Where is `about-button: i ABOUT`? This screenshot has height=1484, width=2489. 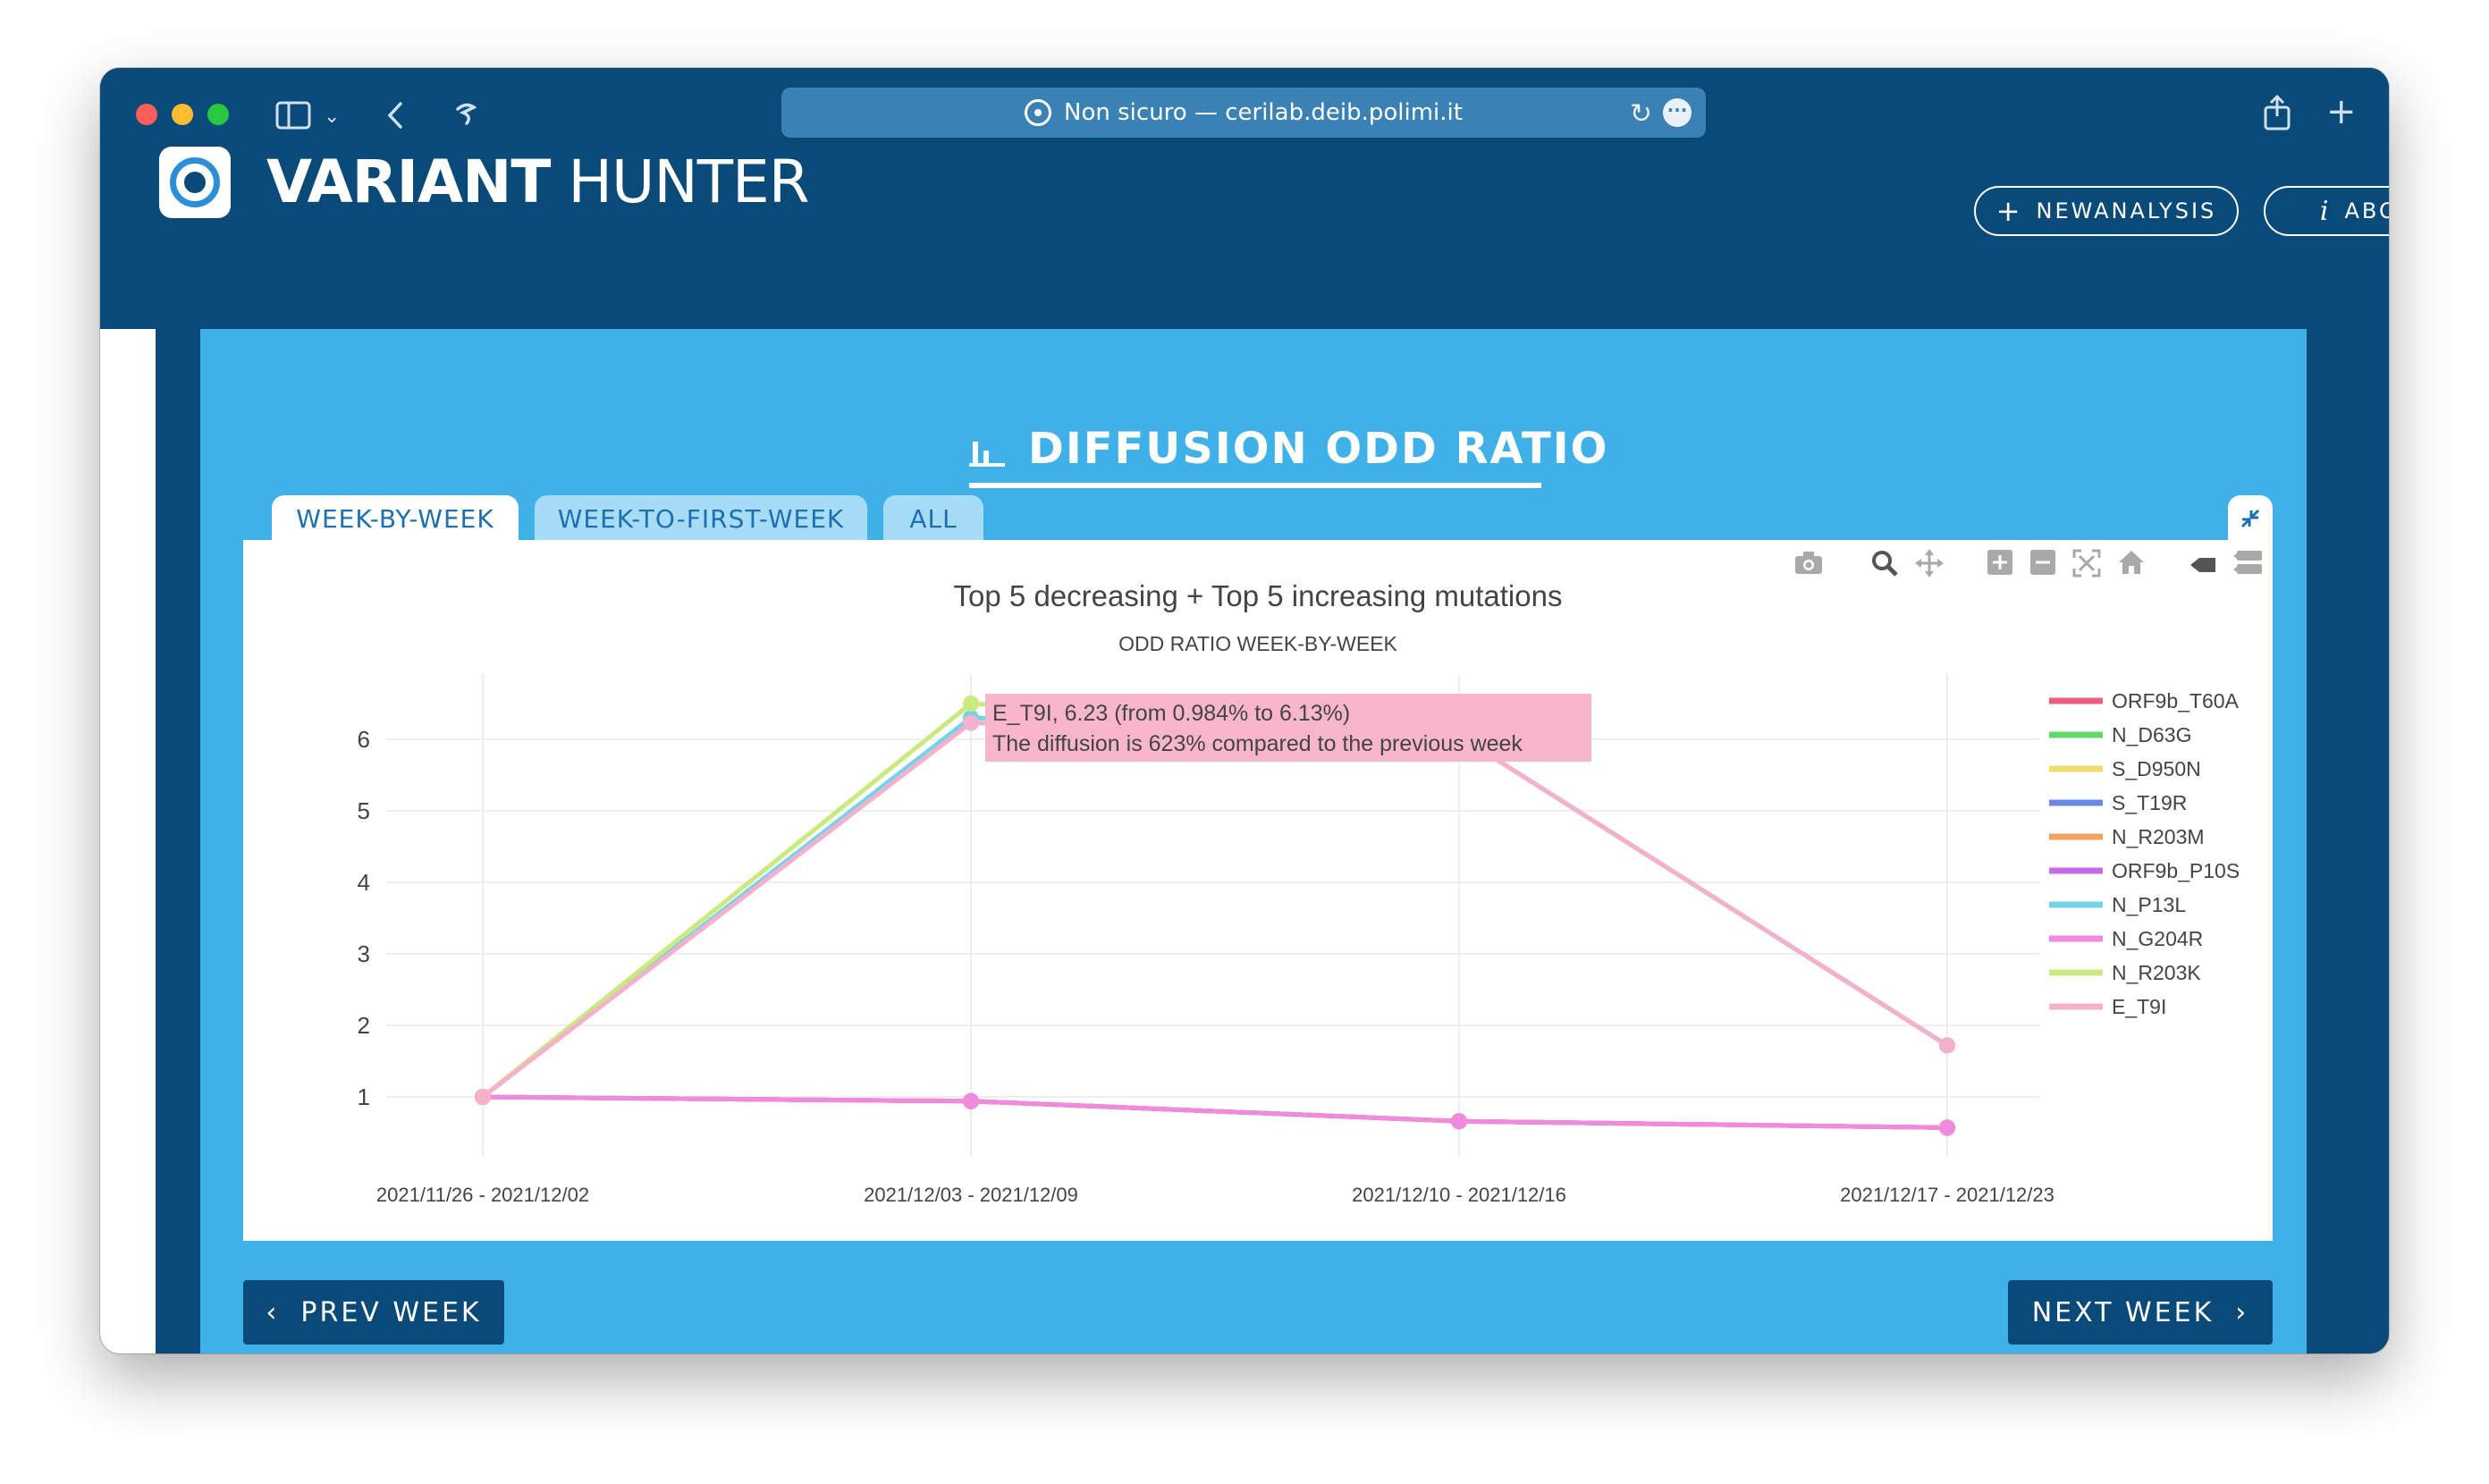 about-button: i ABOUT is located at coordinates (2327, 211).